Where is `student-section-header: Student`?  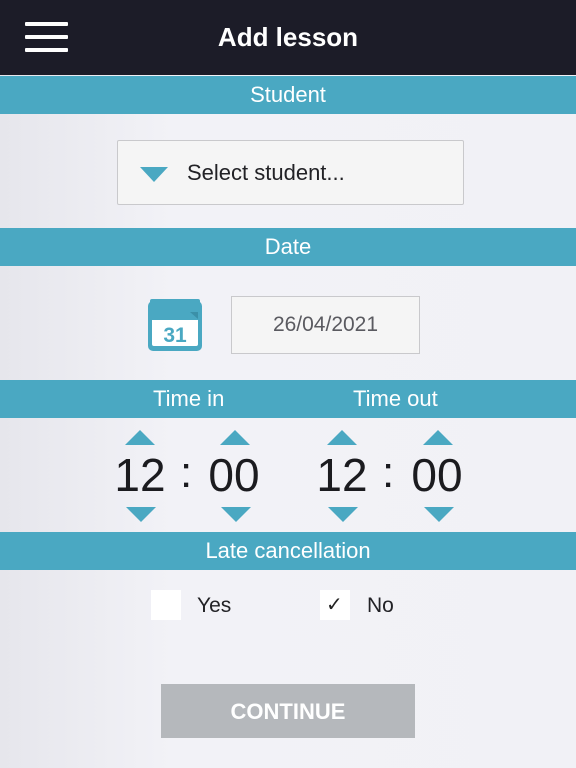 student-section-header: Student is located at coordinates (288, 95).